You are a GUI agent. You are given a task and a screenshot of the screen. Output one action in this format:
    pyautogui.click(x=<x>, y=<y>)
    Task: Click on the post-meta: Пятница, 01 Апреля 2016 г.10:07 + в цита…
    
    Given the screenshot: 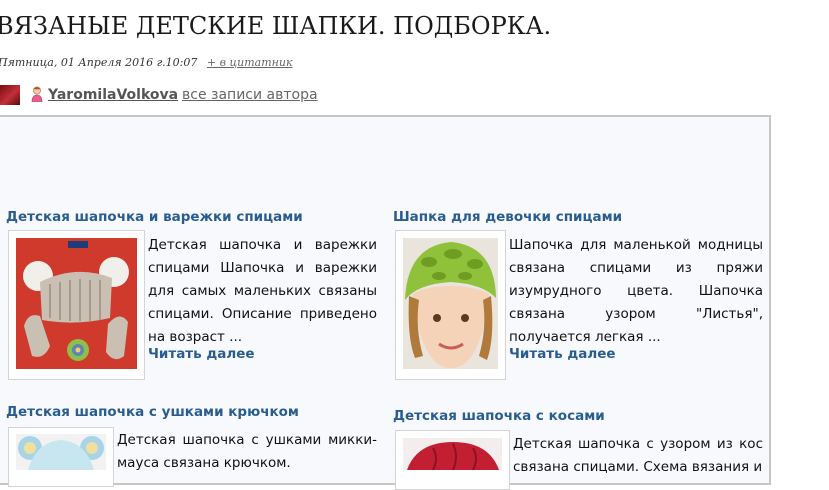 What is the action you would take?
    pyautogui.click(x=146, y=62)
    